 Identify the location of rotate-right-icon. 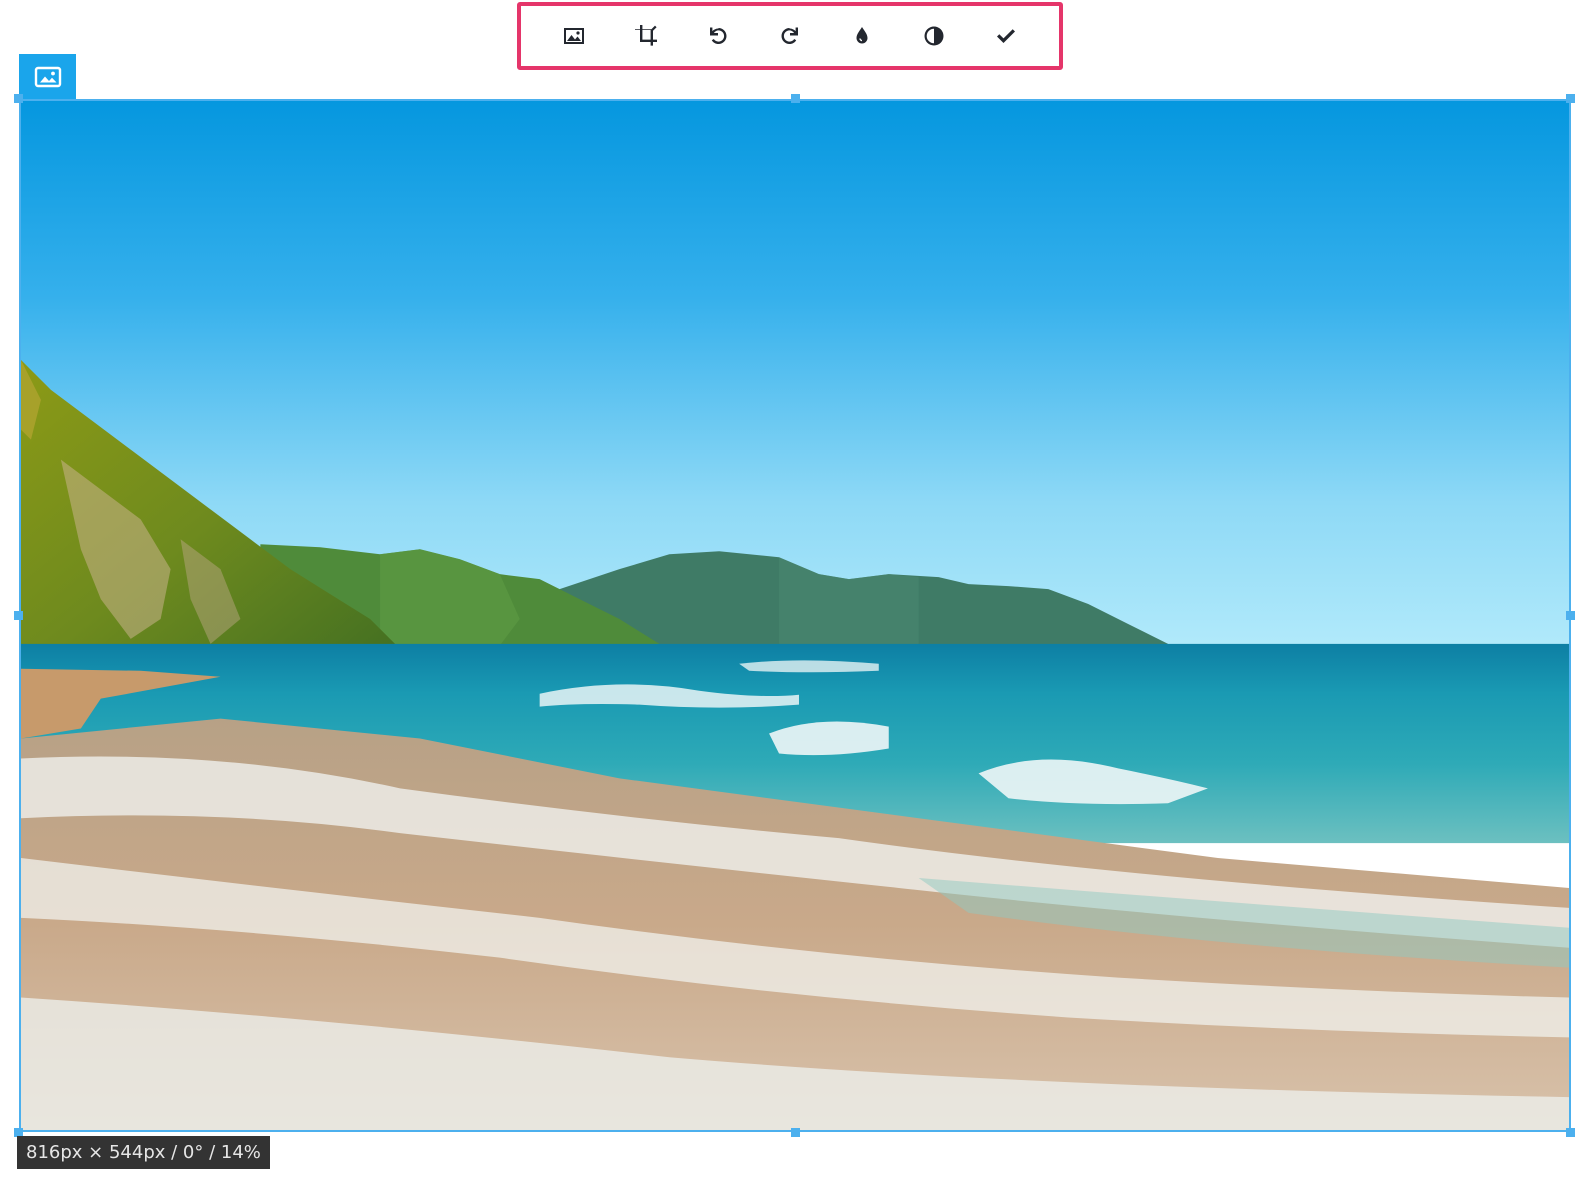
(789, 35).